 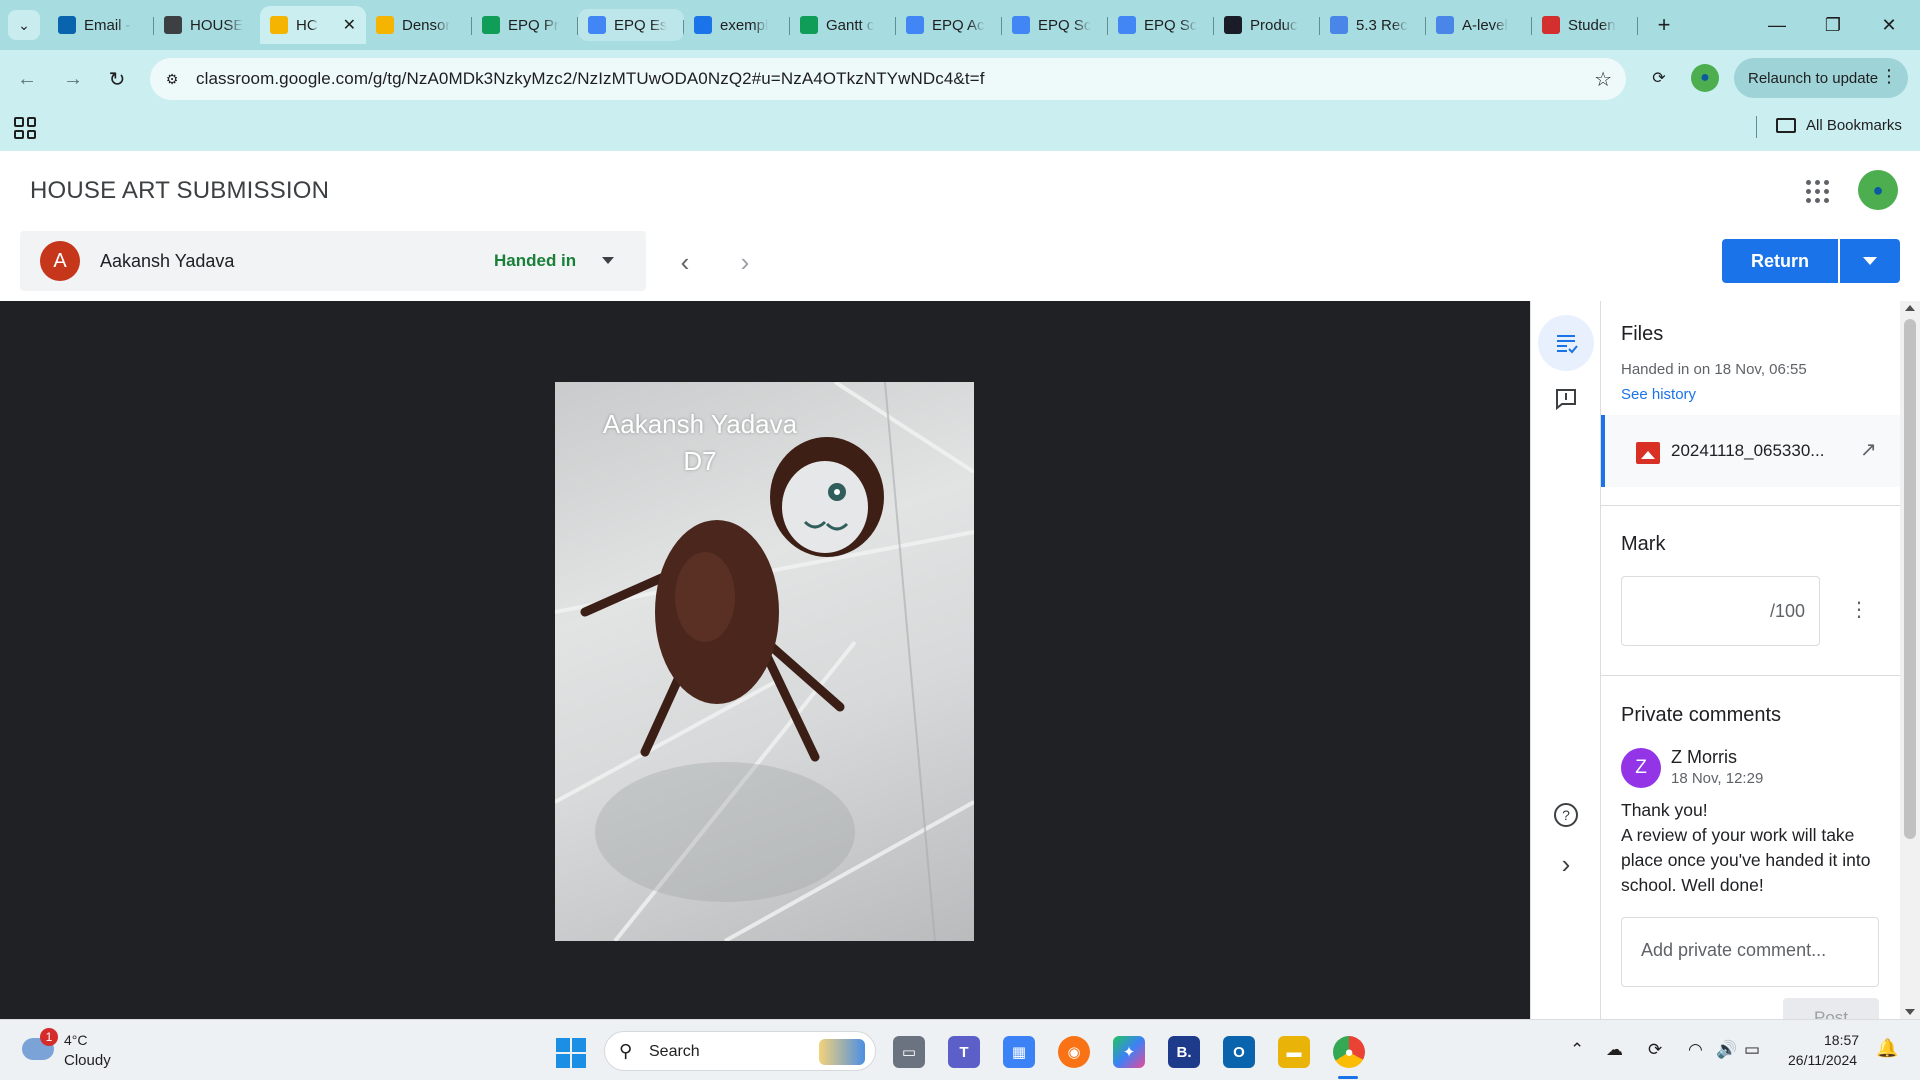 What do you see at coordinates (1833, 25) in the screenshot?
I see `restore-button: ❐` at bounding box center [1833, 25].